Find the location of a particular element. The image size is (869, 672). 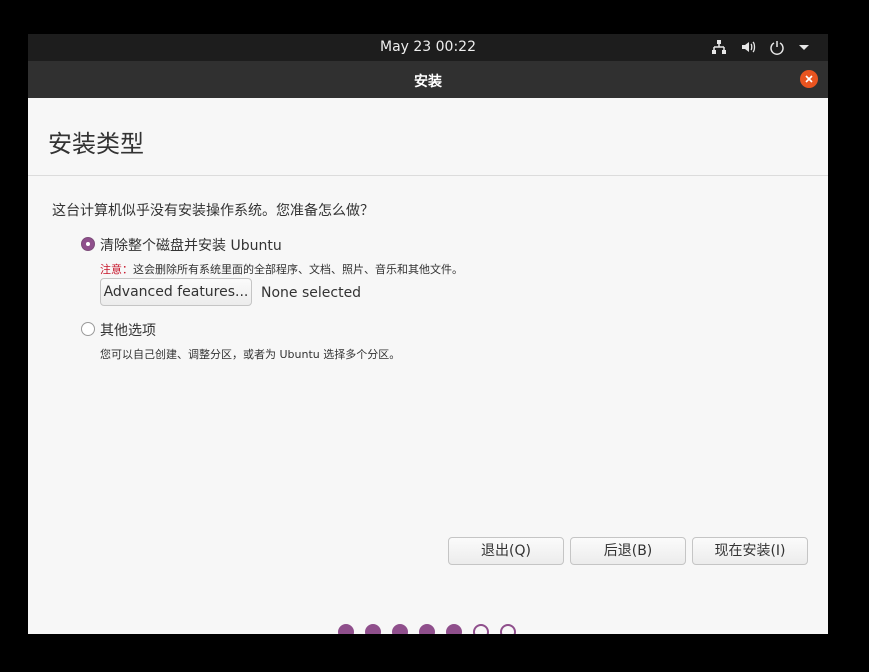

window-titlebar: 安装 is located at coordinates (428, 79).